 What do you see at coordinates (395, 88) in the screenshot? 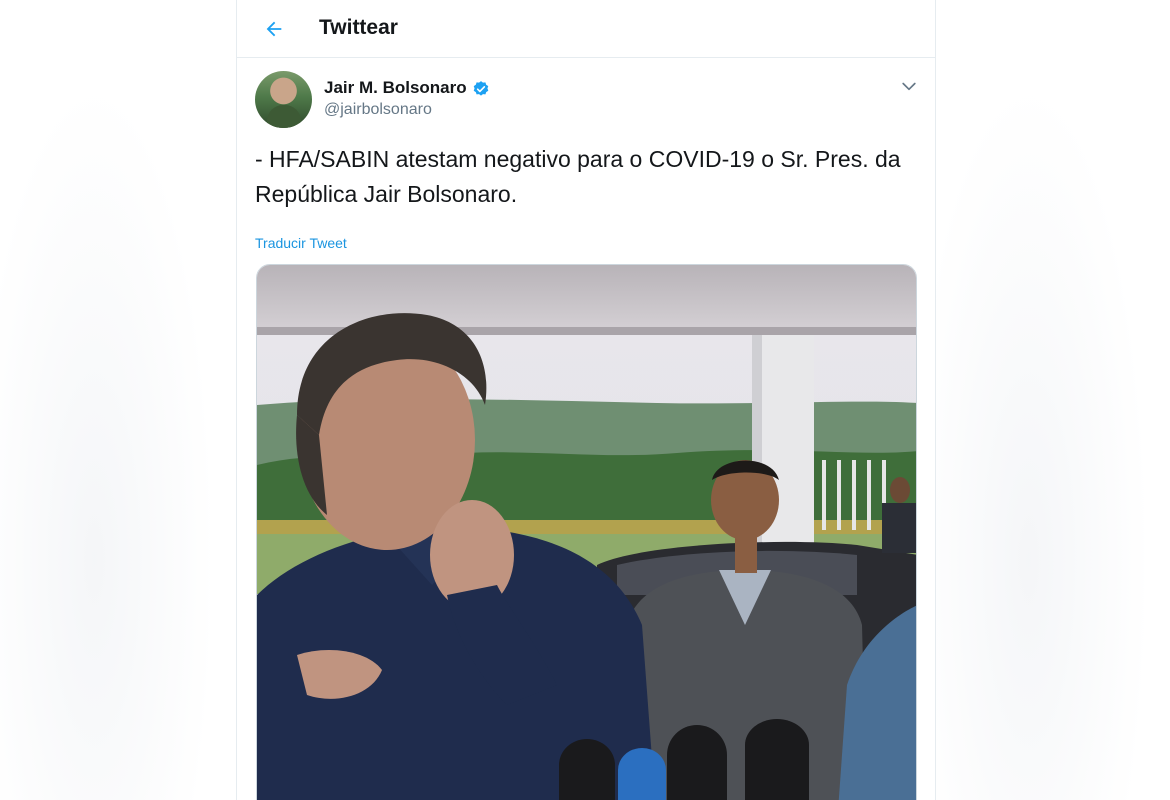
I see `author-name: Jair M. Bolsonaro` at bounding box center [395, 88].